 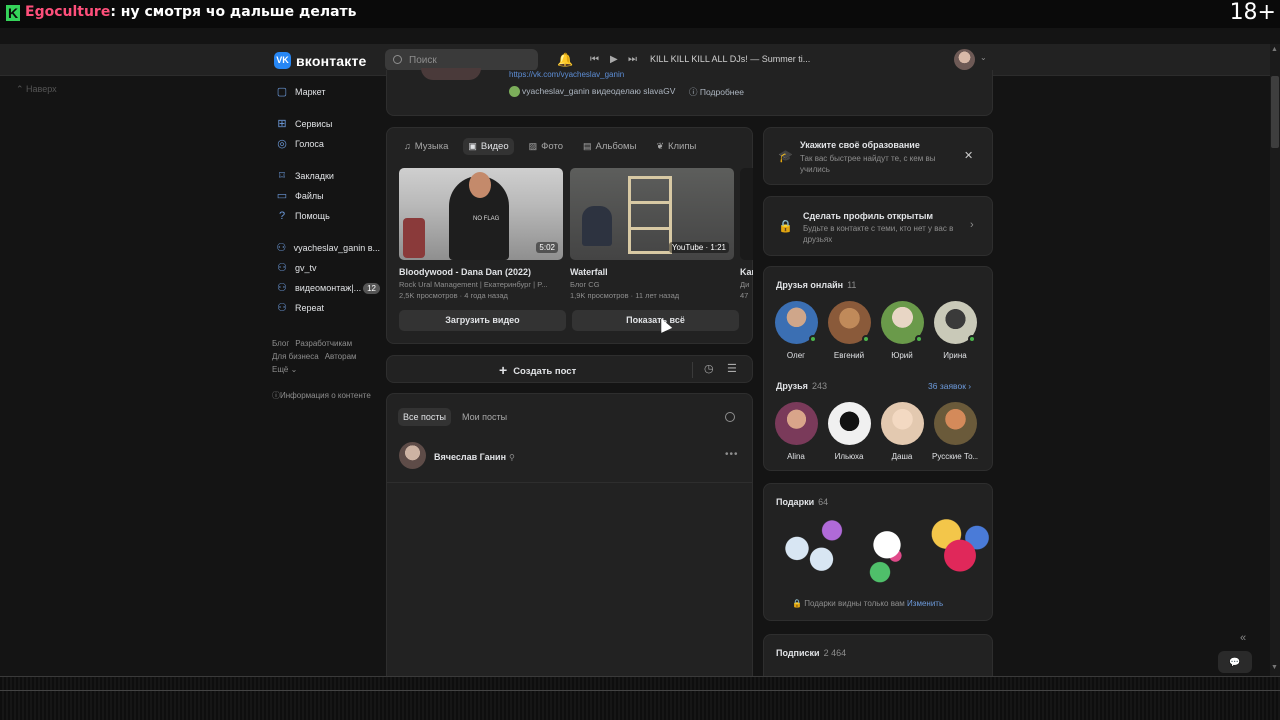 What do you see at coordinates (1243, 638) in the screenshot?
I see `collapse-icon: «` at bounding box center [1243, 638].